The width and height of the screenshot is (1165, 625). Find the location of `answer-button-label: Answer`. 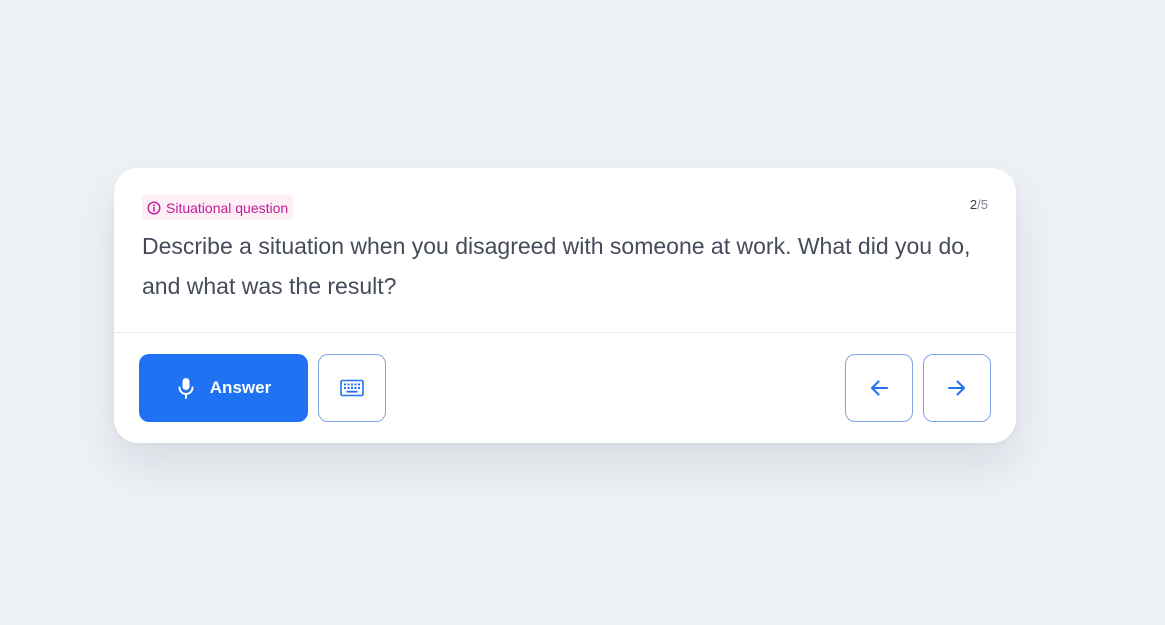

answer-button-label: Answer is located at coordinates (240, 387).